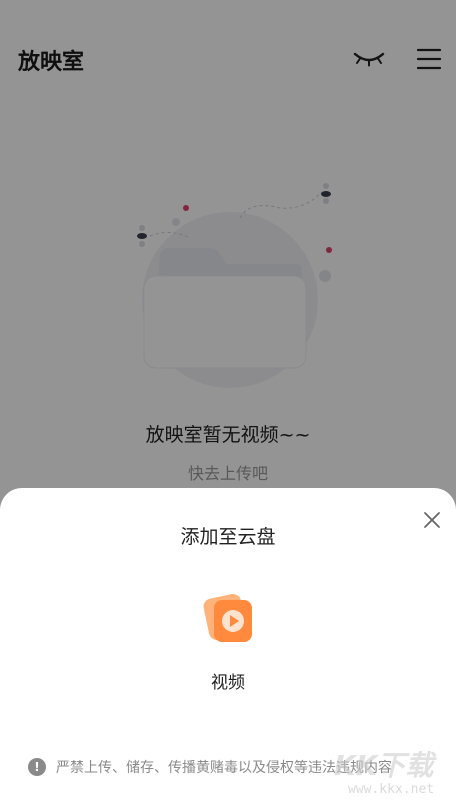 The width and height of the screenshot is (456, 800). I want to click on watermark-url: www.kkx.net, so click(391, 789).